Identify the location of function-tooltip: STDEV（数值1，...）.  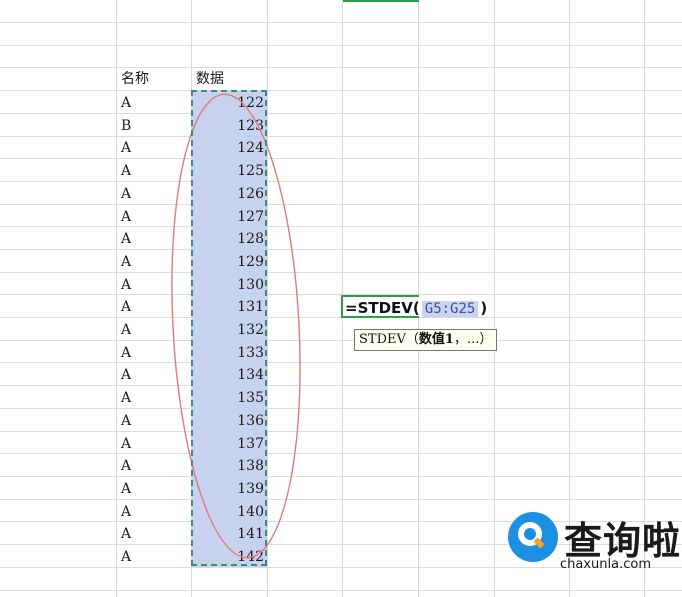
(426, 340).